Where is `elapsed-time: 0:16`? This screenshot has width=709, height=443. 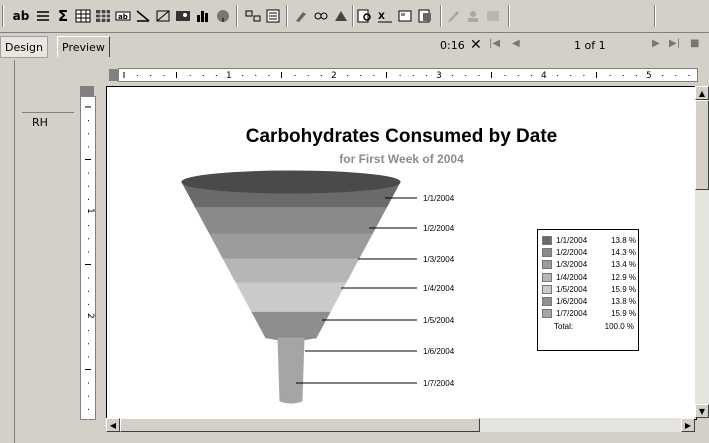
elapsed-time: 0:16 is located at coordinates (452, 45).